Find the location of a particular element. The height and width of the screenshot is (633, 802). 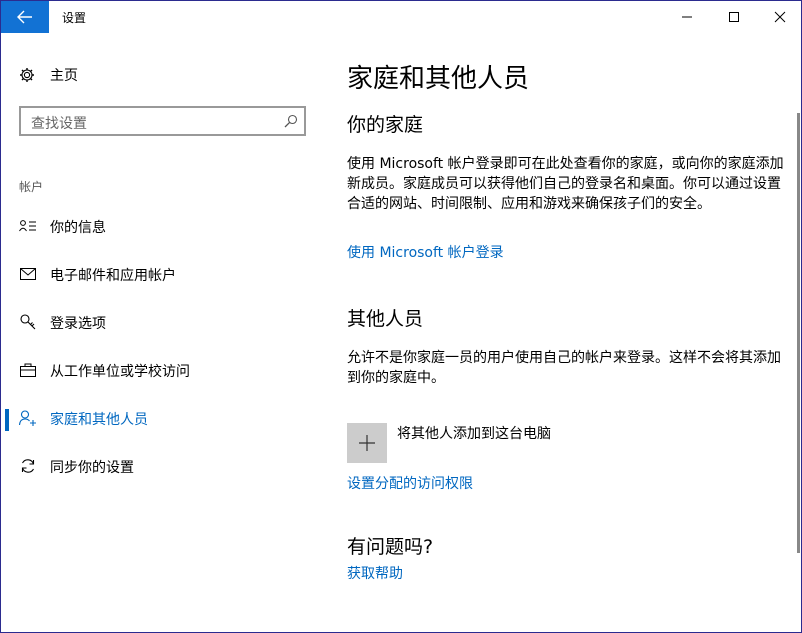

maximize-button is located at coordinates (734, 17).